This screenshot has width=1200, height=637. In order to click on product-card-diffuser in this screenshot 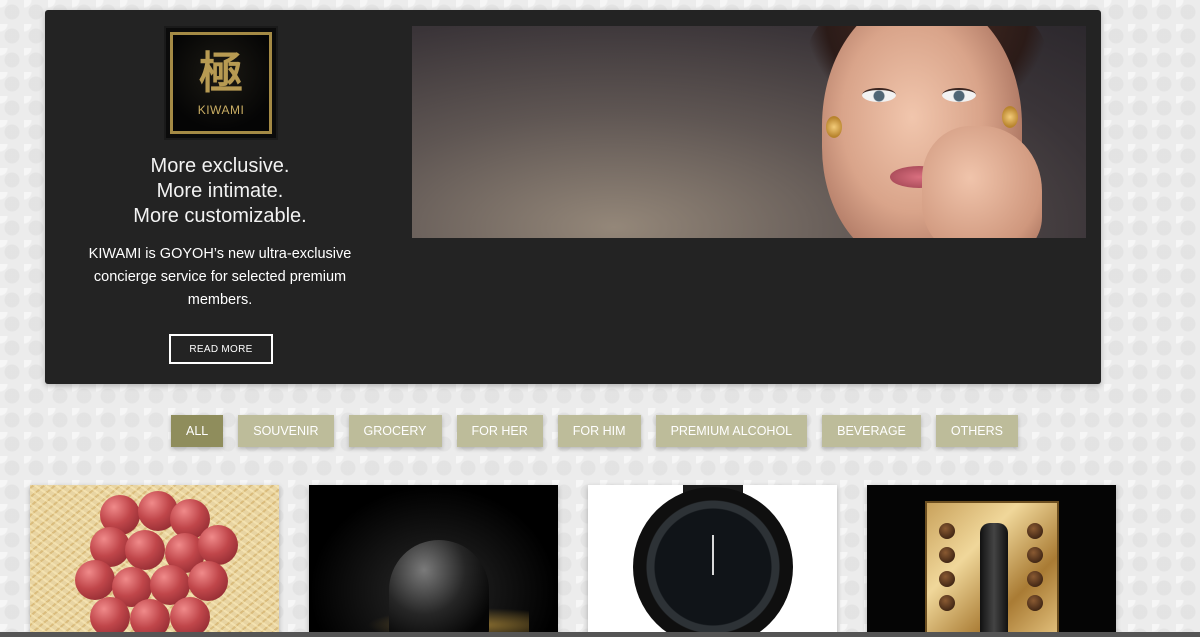, I will do `click(433, 561)`.